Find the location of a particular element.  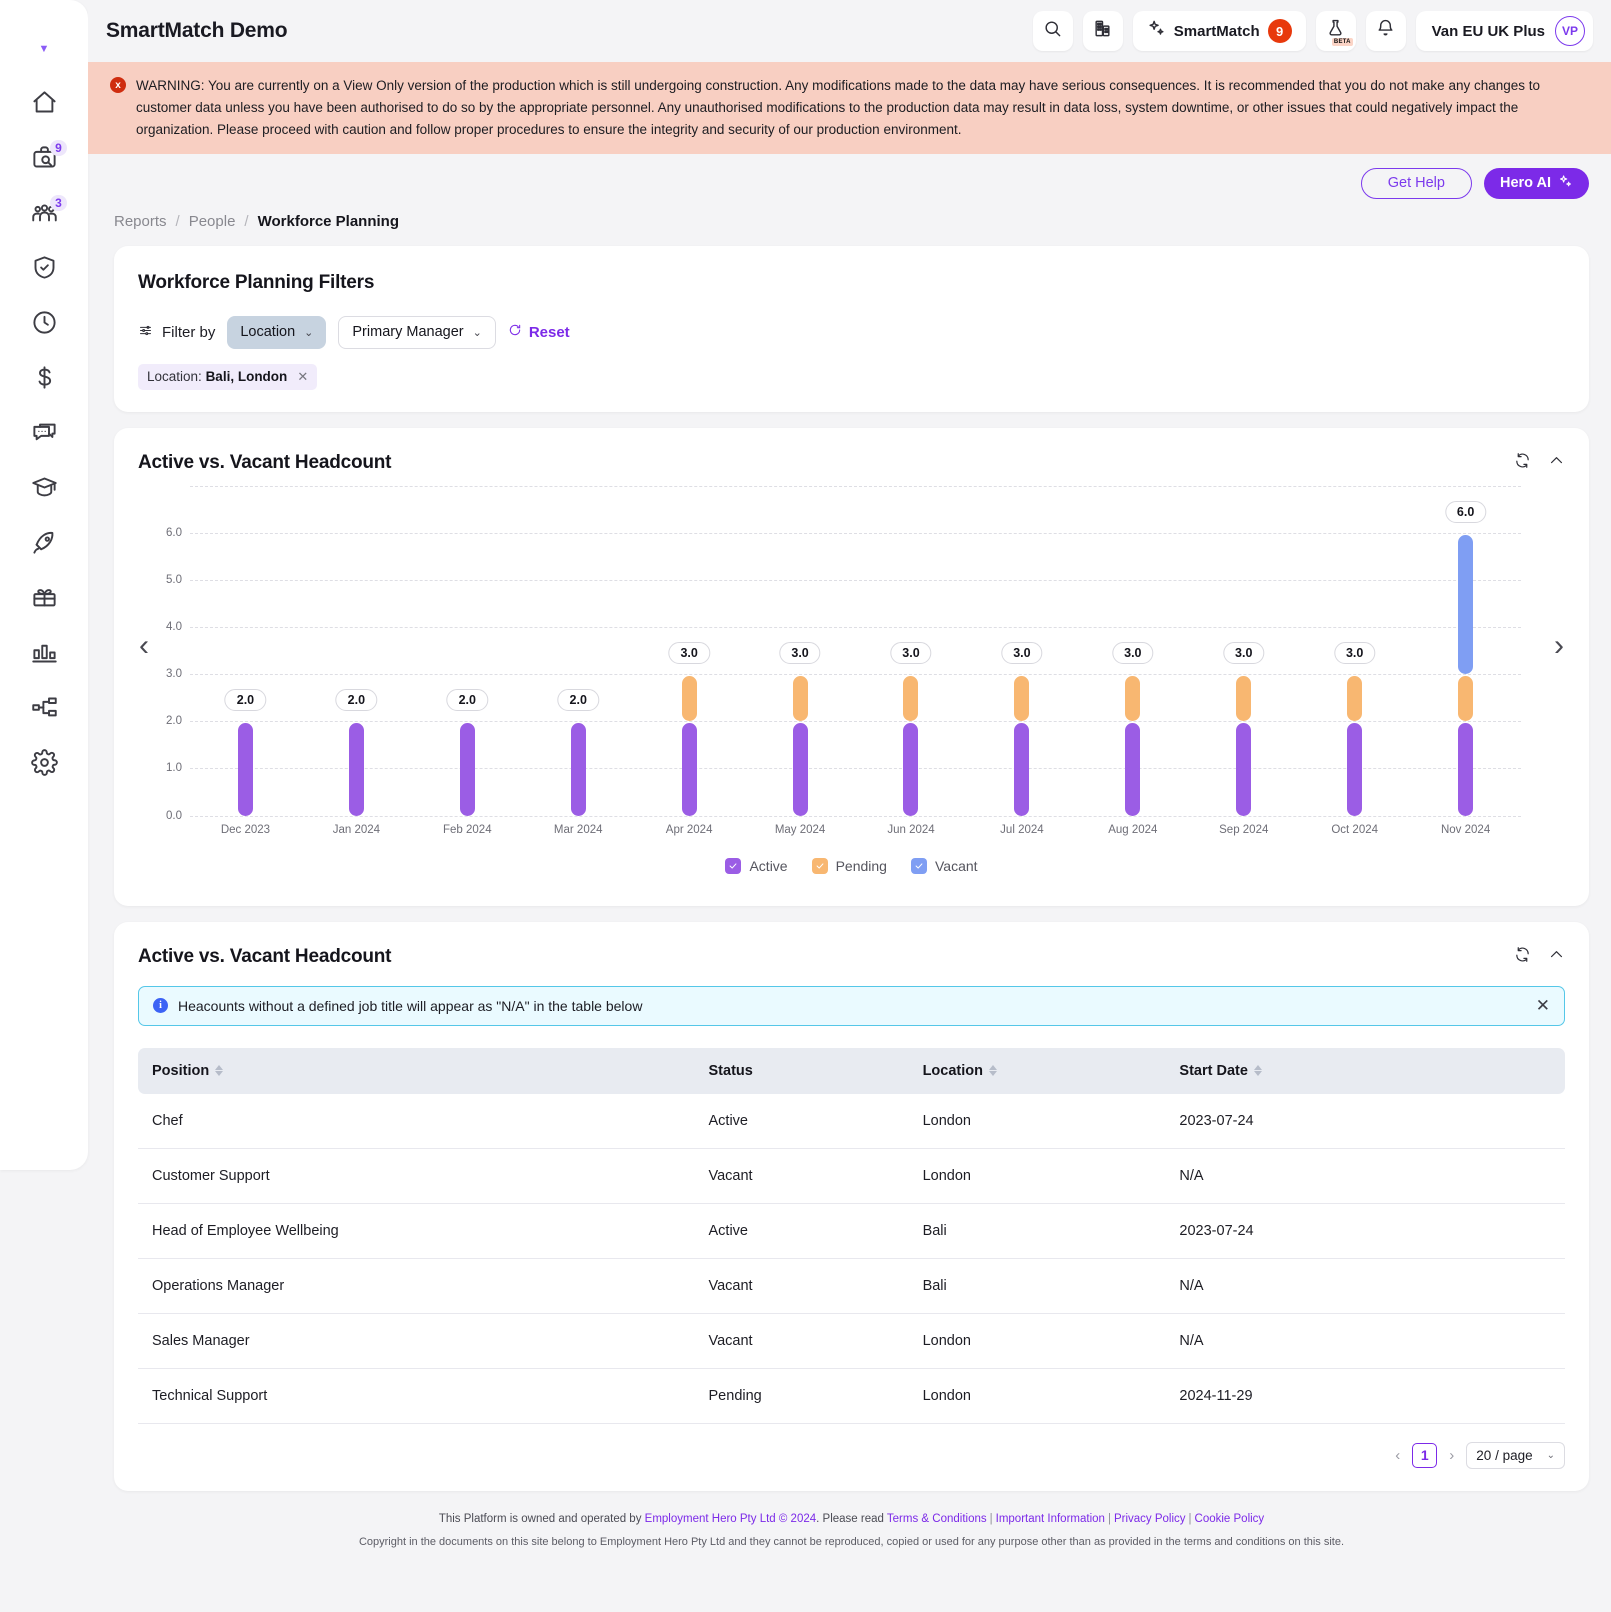

chart-bar-oct-2024: 3.0 is located at coordinates (1354, 651).